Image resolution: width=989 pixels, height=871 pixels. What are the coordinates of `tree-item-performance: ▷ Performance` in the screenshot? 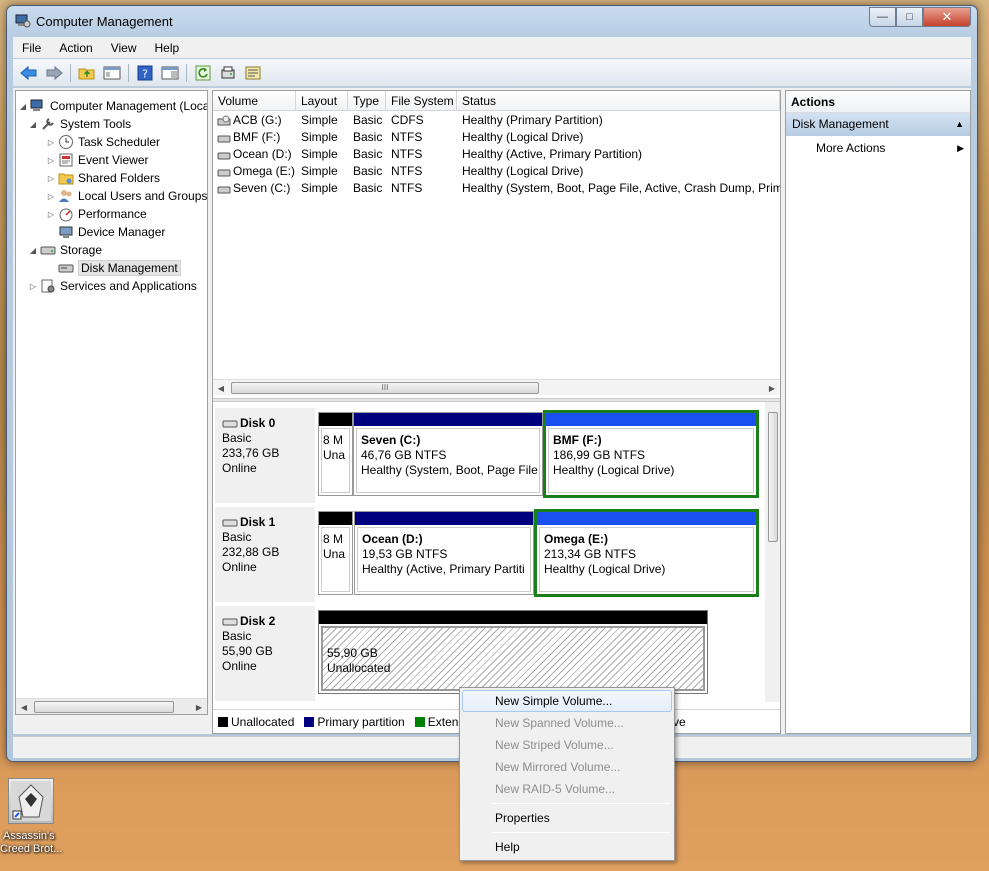 It's located at (96, 214).